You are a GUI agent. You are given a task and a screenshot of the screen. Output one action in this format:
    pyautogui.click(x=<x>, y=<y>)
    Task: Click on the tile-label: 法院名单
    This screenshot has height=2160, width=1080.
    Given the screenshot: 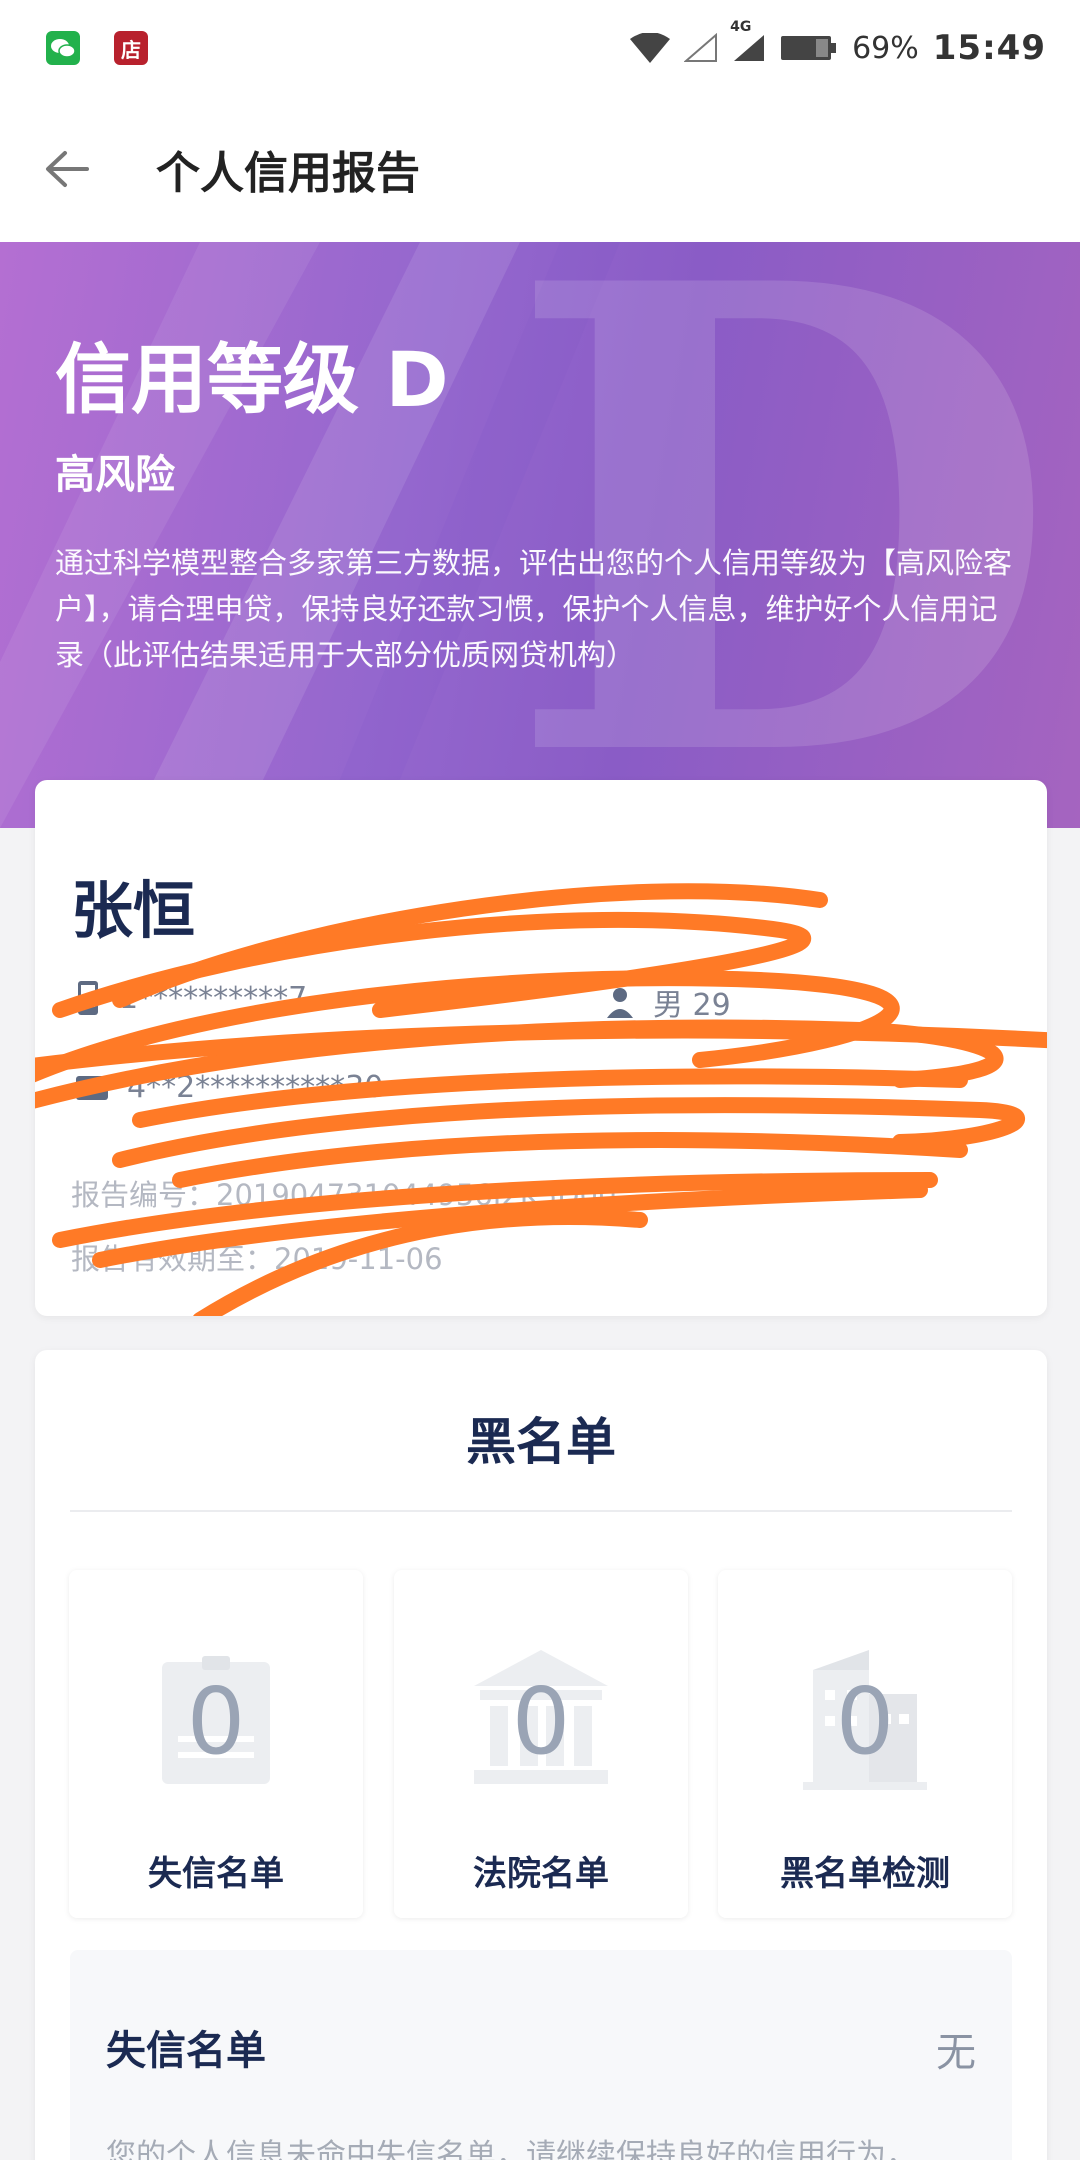 What is the action you would take?
    pyautogui.click(x=541, y=1874)
    